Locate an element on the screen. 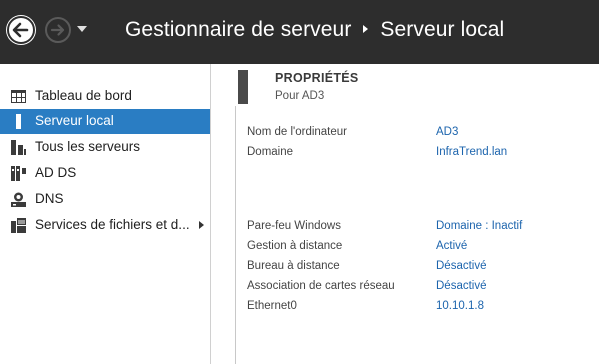 Image resolution: width=599 pixels, height=364 pixels. sidebar-item-ad-ds: AD DS is located at coordinates (105, 173).